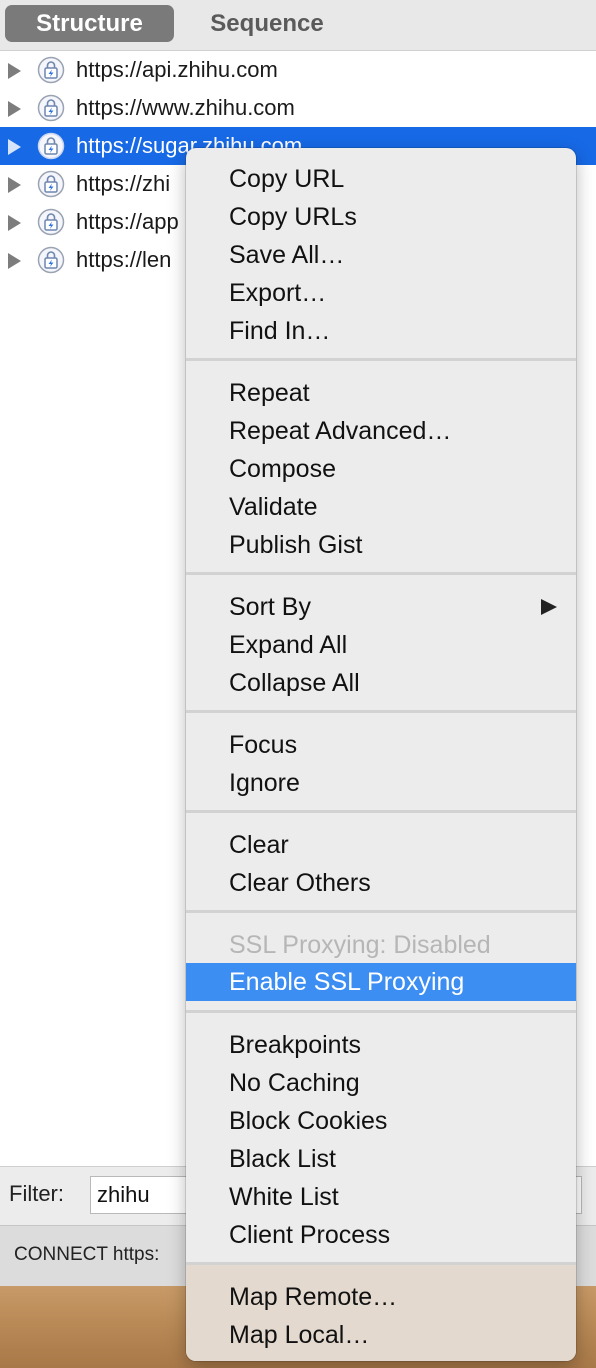 This screenshot has width=596, height=1368. I want to click on menu-item-enable-ssl-proxying: Enable SSL Proxying, so click(381, 982).